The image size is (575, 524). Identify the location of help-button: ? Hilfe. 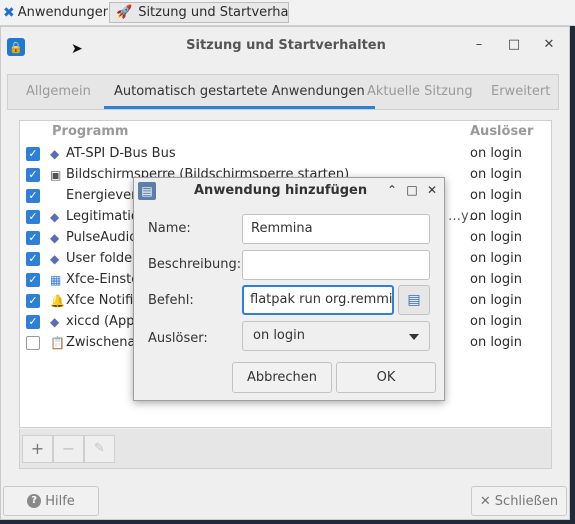
(51, 501).